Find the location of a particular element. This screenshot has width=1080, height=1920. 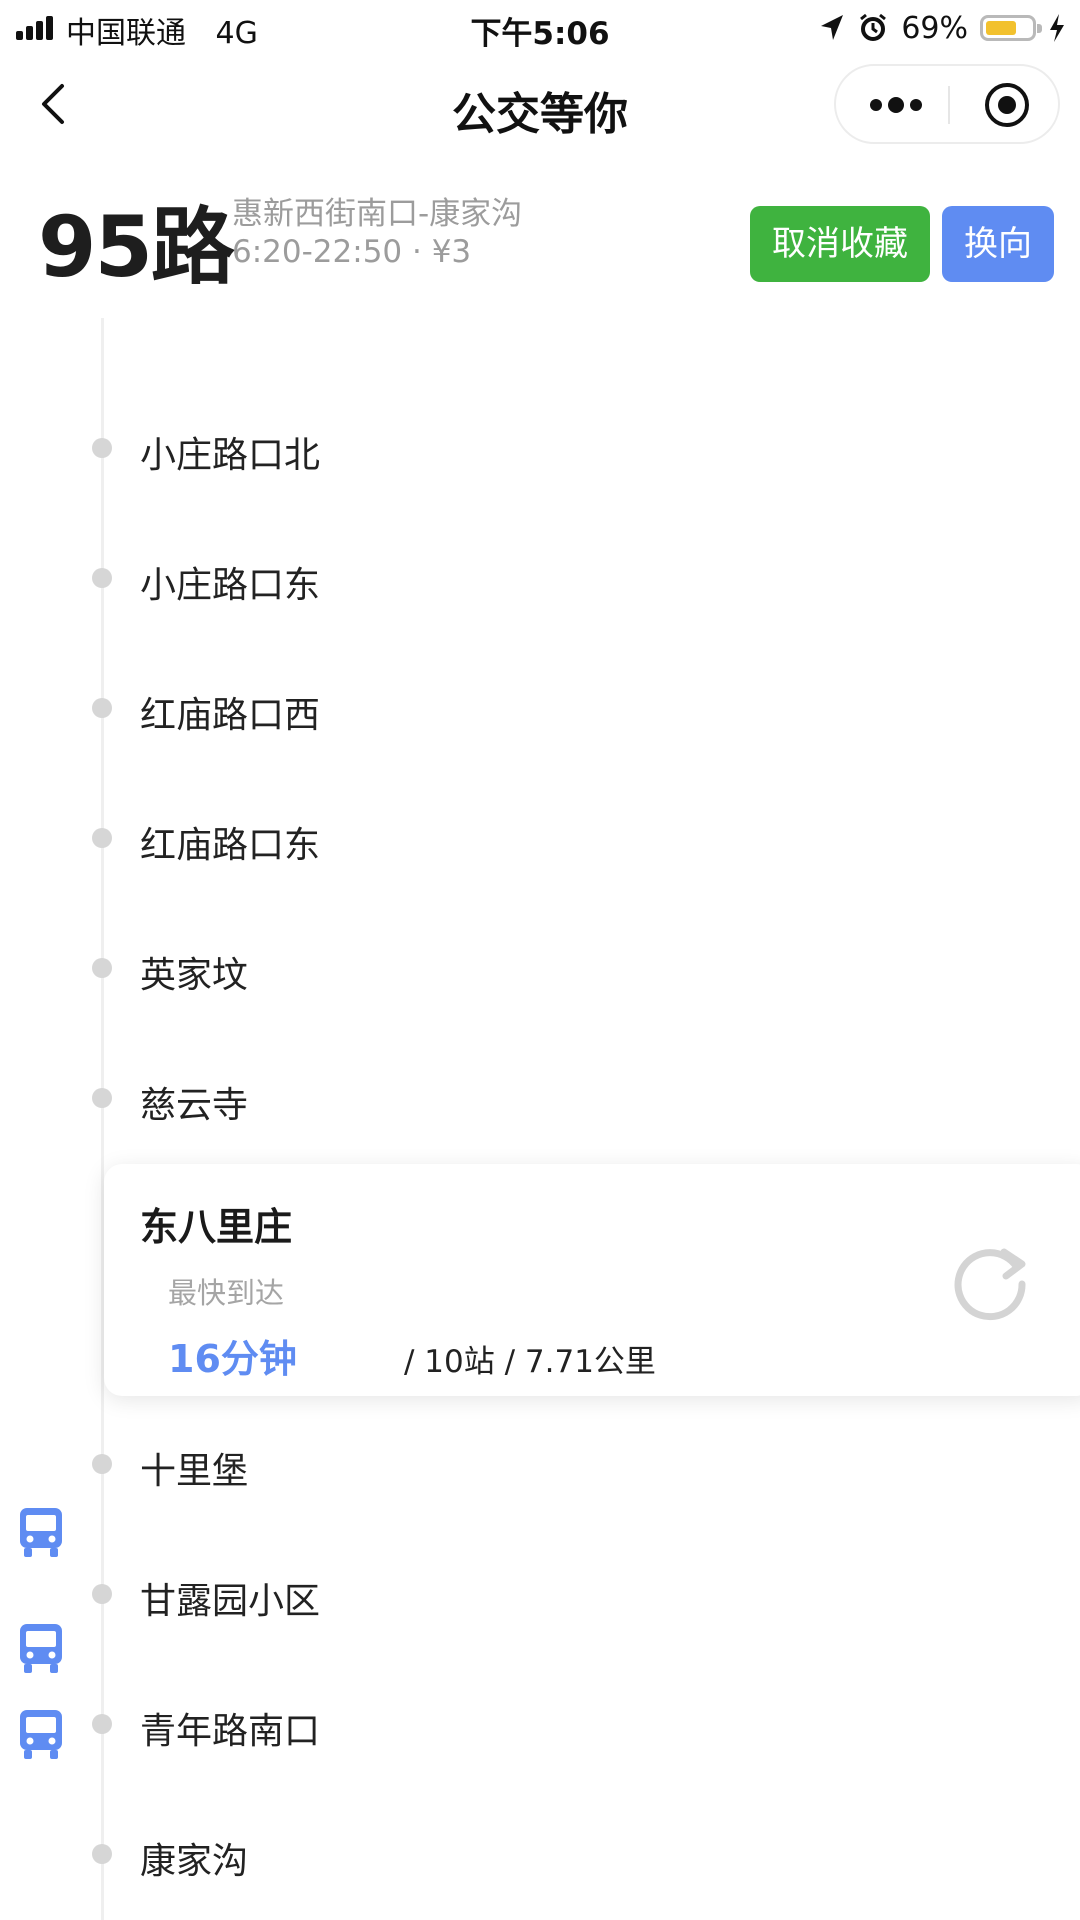

eta-detail: / 10站 / 7.71公里 is located at coordinates (530, 1362).